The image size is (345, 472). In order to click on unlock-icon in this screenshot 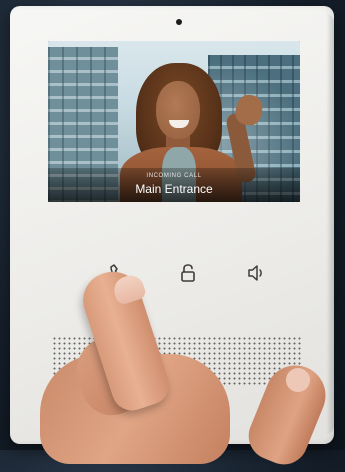, I will do `click(188, 273)`.